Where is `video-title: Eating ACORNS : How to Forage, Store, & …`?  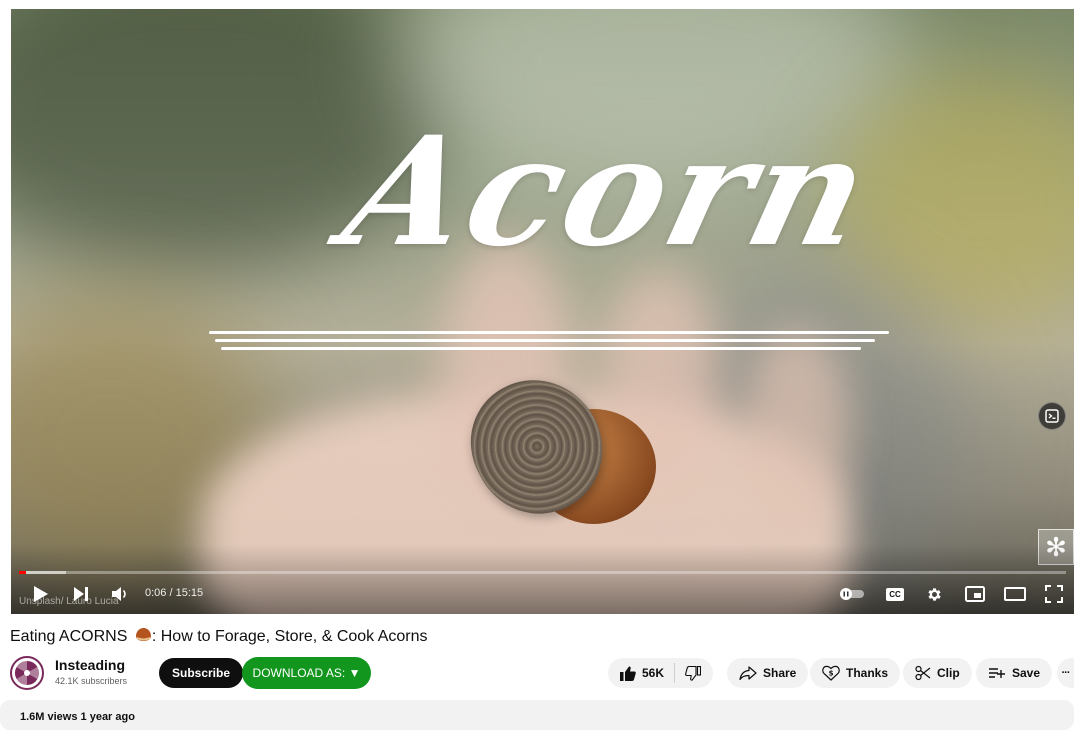
video-title: Eating ACORNS : How to Forage, Store, & … is located at coordinates (219, 636).